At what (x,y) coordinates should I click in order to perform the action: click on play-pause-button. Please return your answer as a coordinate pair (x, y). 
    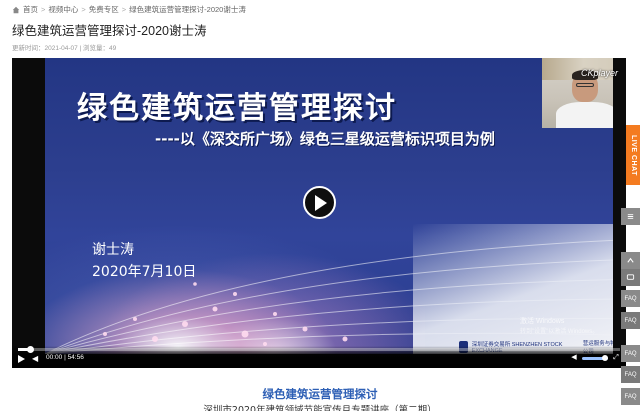
    Looking at the image, I should click on (21, 359).